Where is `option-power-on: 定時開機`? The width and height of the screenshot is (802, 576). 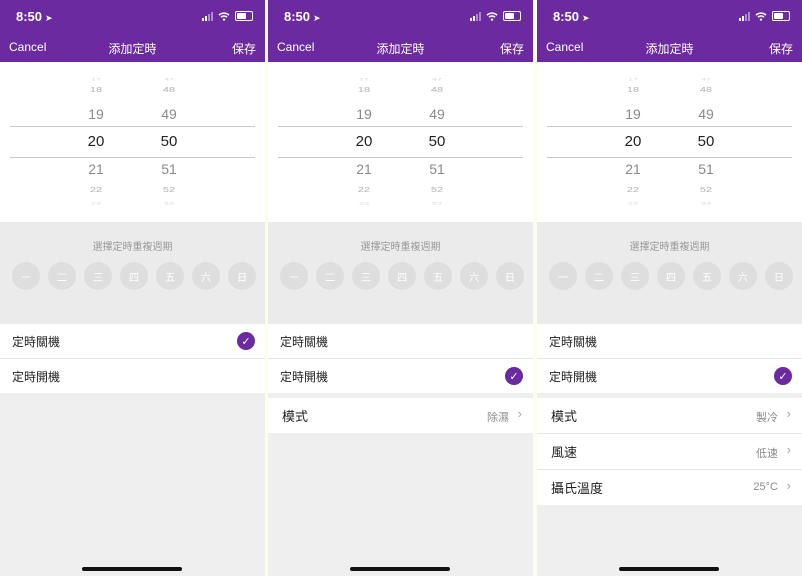
option-power-on: 定時開機 is located at coordinates (132, 375).